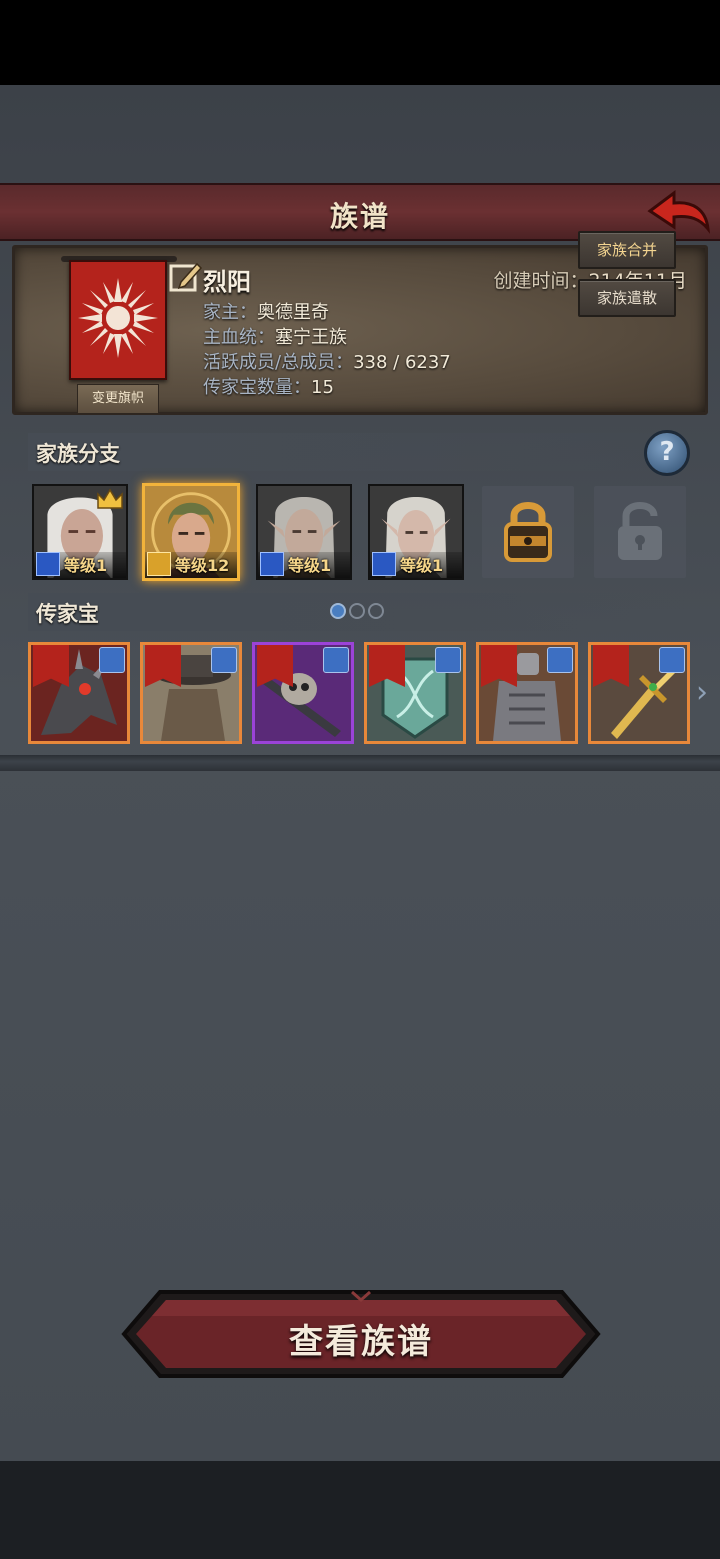 Image resolution: width=720 pixels, height=1559 pixels. I want to click on view-family-tree-label: 查看族谱, so click(361, 1342).